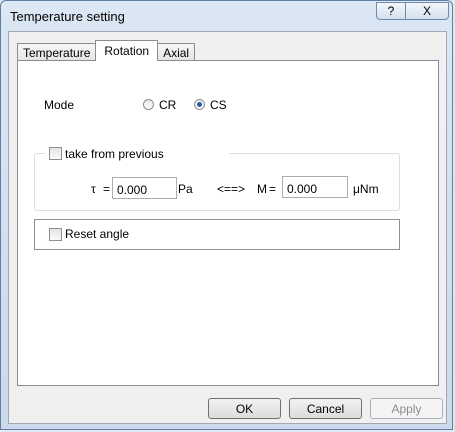  I want to click on window-title: Temperature setting, so click(67, 16).